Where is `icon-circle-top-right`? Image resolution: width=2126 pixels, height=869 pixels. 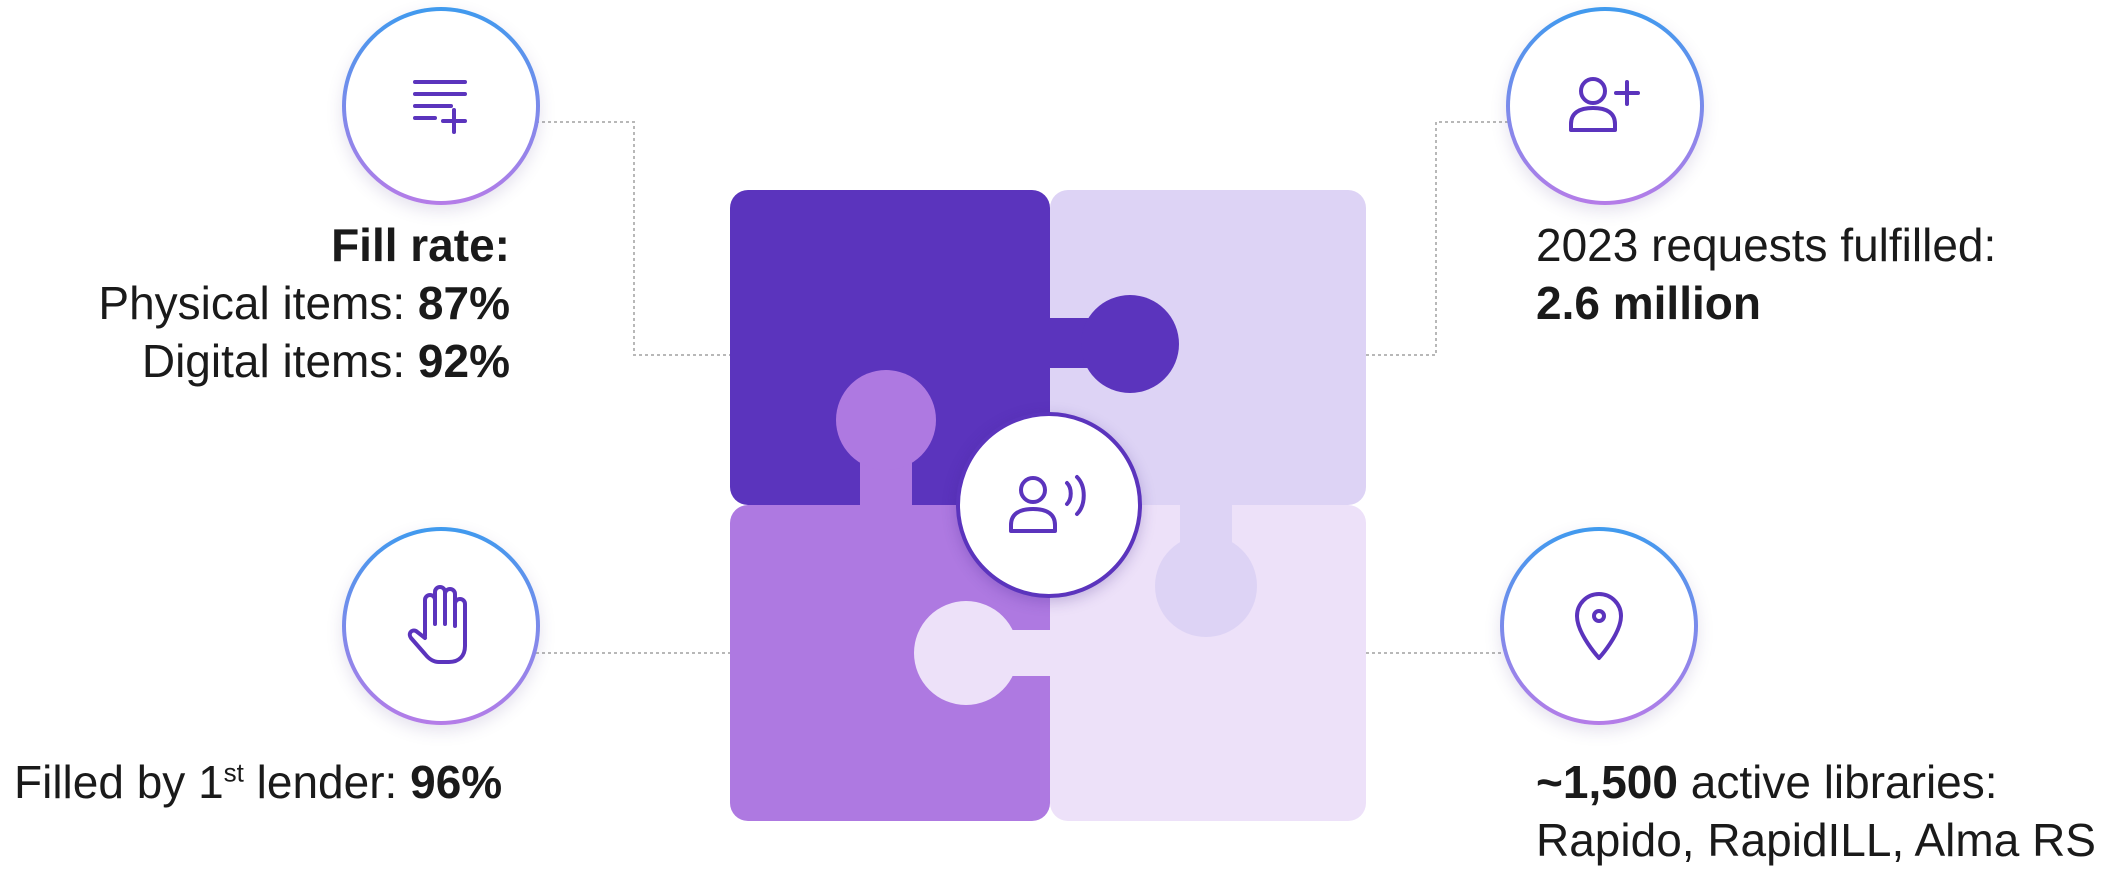
icon-circle-top-right is located at coordinates (1605, 106).